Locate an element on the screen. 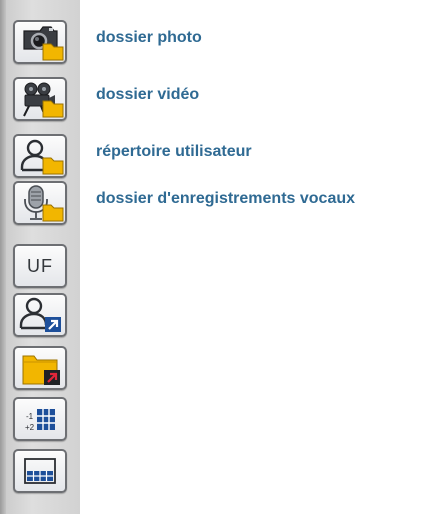 This screenshot has height=514, width=429. numbered-list-button: -1 +2 is located at coordinates (40, 419).